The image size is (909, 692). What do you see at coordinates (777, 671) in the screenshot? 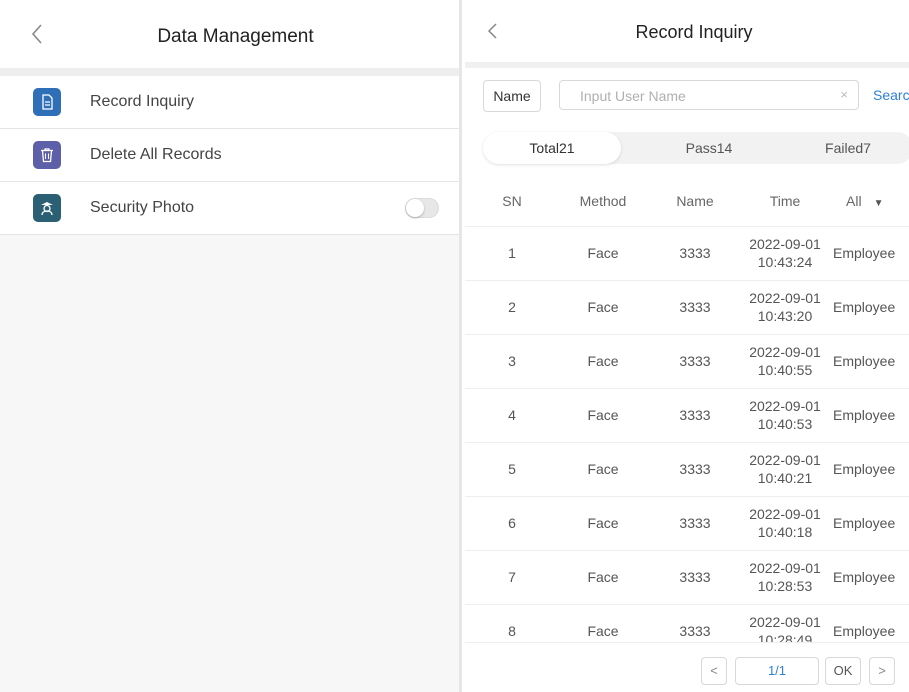
I see `page-number-input: 1/1` at bounding box center [777, 671].